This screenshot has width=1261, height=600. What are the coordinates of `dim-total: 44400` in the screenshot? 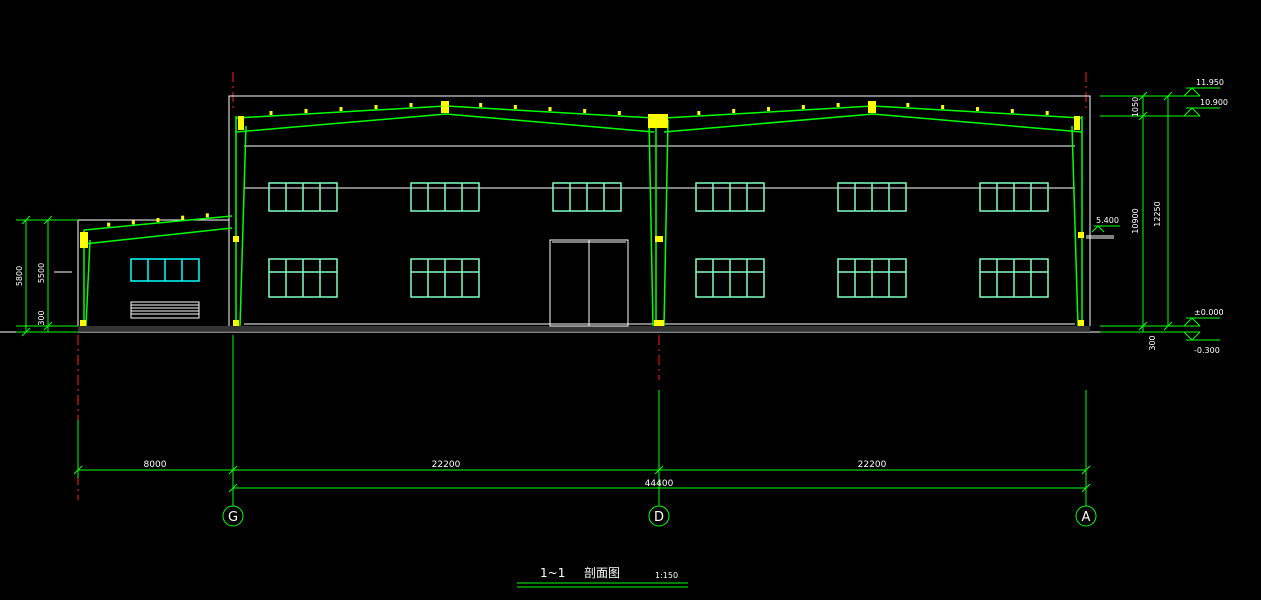 It's located at (659, 484).